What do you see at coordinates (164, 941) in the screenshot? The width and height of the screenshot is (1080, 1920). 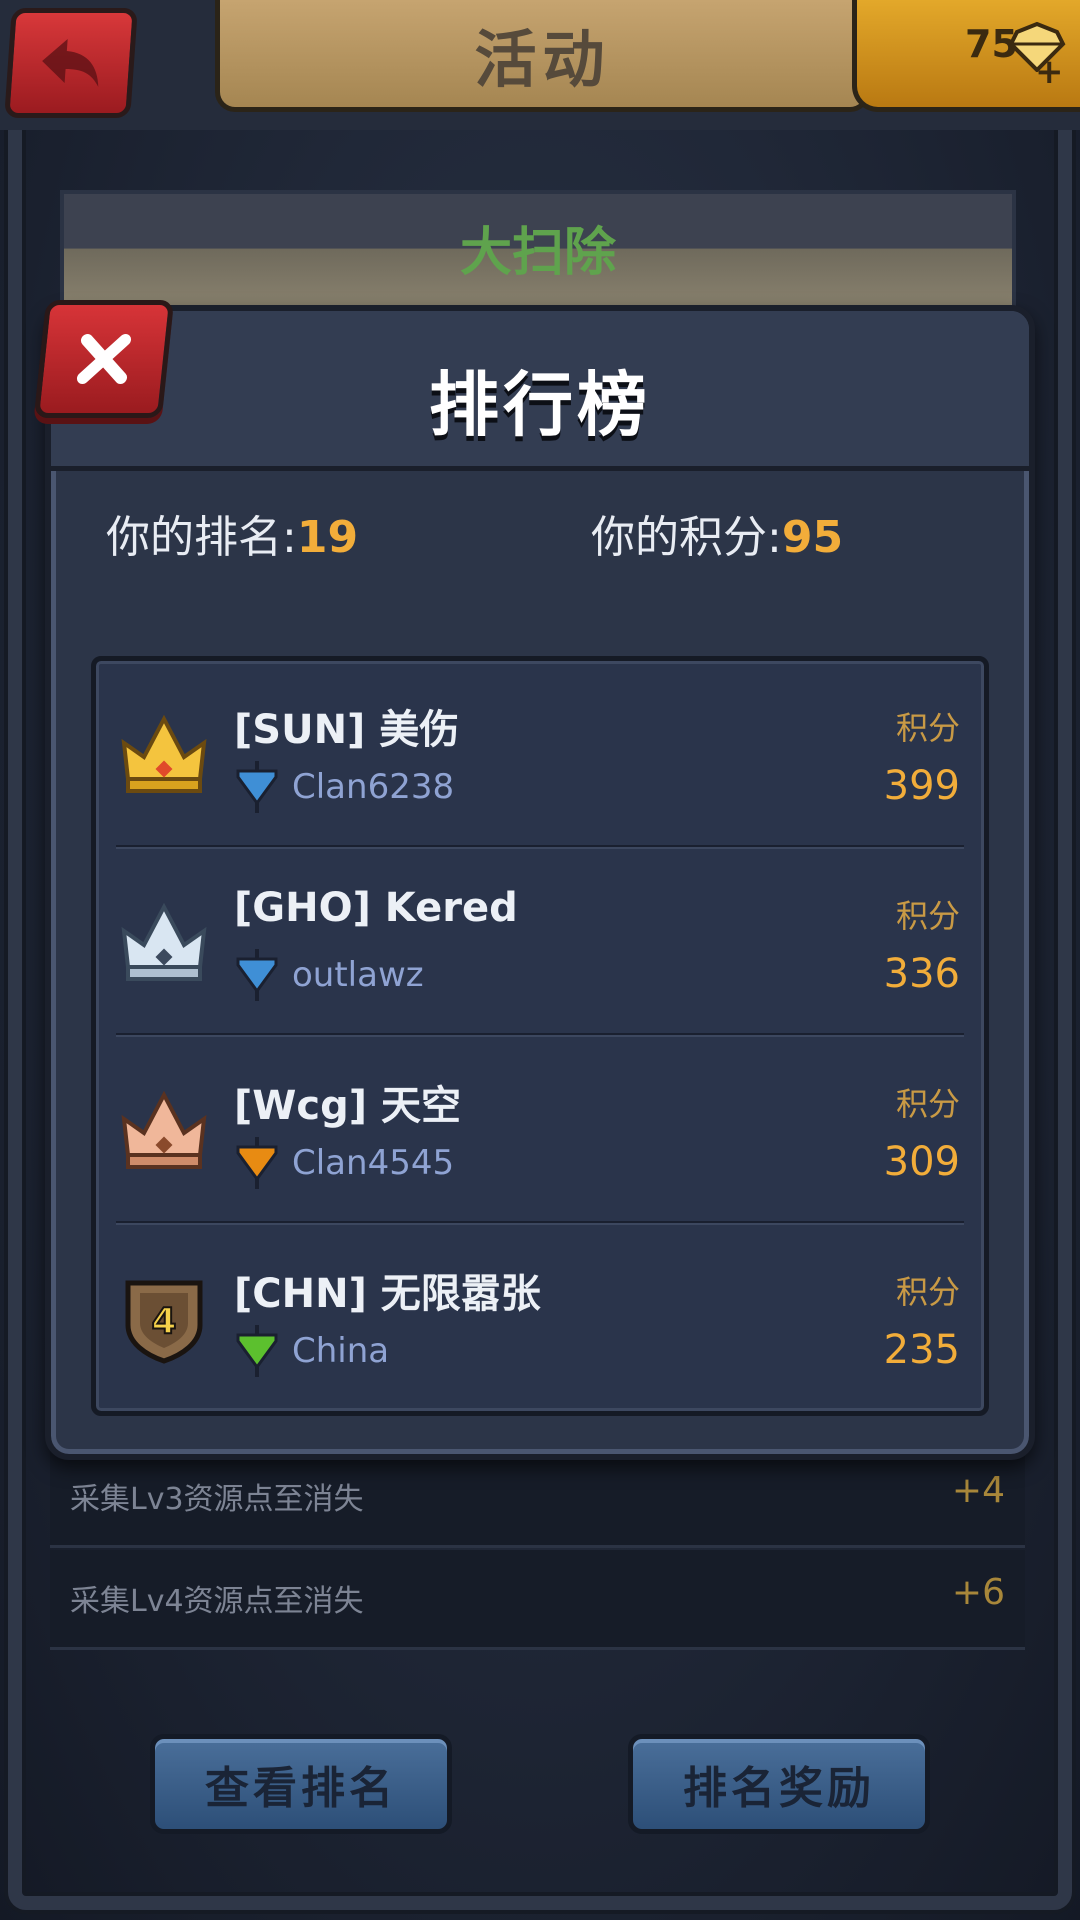 I see `silver-crown-icon` at bounding box center [164, 941].